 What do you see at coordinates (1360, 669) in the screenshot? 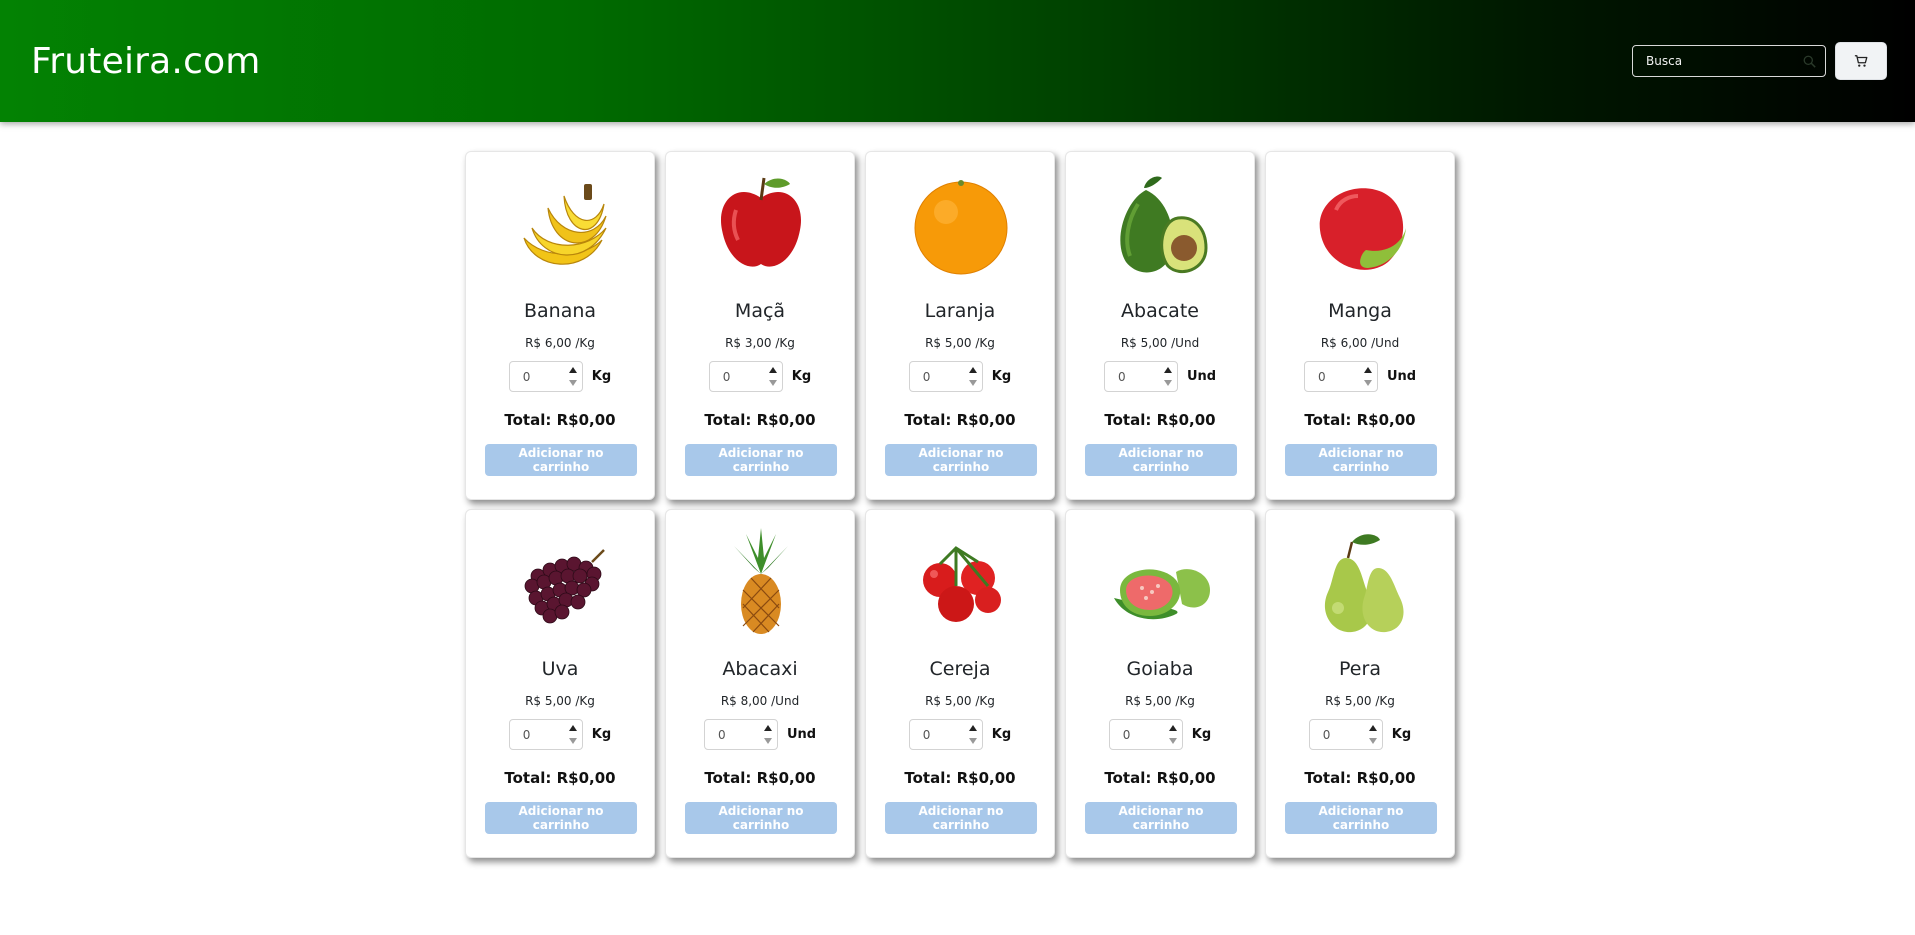
I see `product-name: Pera` at bounding box center [1360, 669].